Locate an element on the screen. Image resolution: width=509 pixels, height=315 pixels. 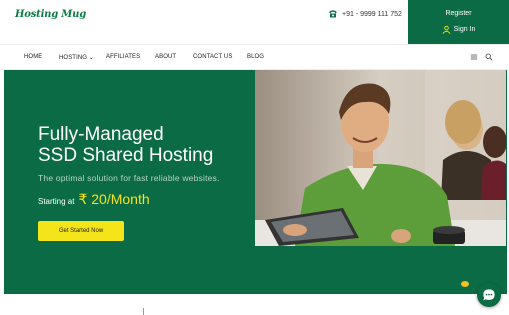
price-row: Starting at ₹ 20/Month is located at coordinates (94, 199).